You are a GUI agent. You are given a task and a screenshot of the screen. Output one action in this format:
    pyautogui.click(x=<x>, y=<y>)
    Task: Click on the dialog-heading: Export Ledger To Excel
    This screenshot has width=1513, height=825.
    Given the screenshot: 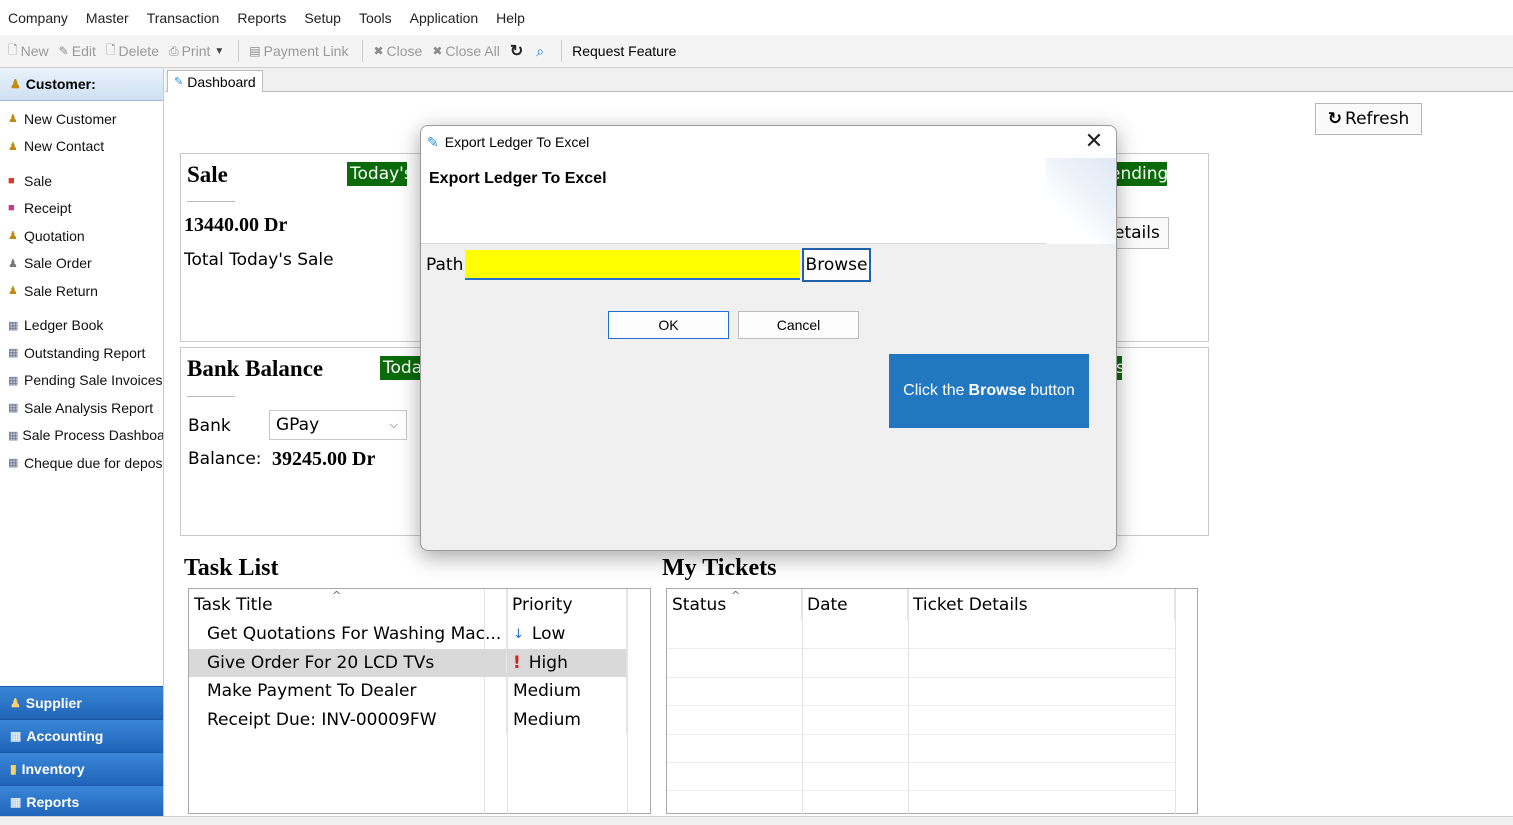 What is the action you would take?
    pyautogui.click(x=518, y=178)
    